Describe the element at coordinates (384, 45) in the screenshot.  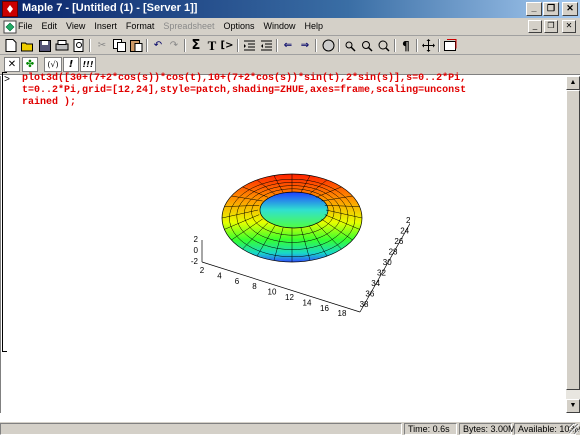
I see `zoom-large-icon` at that location.